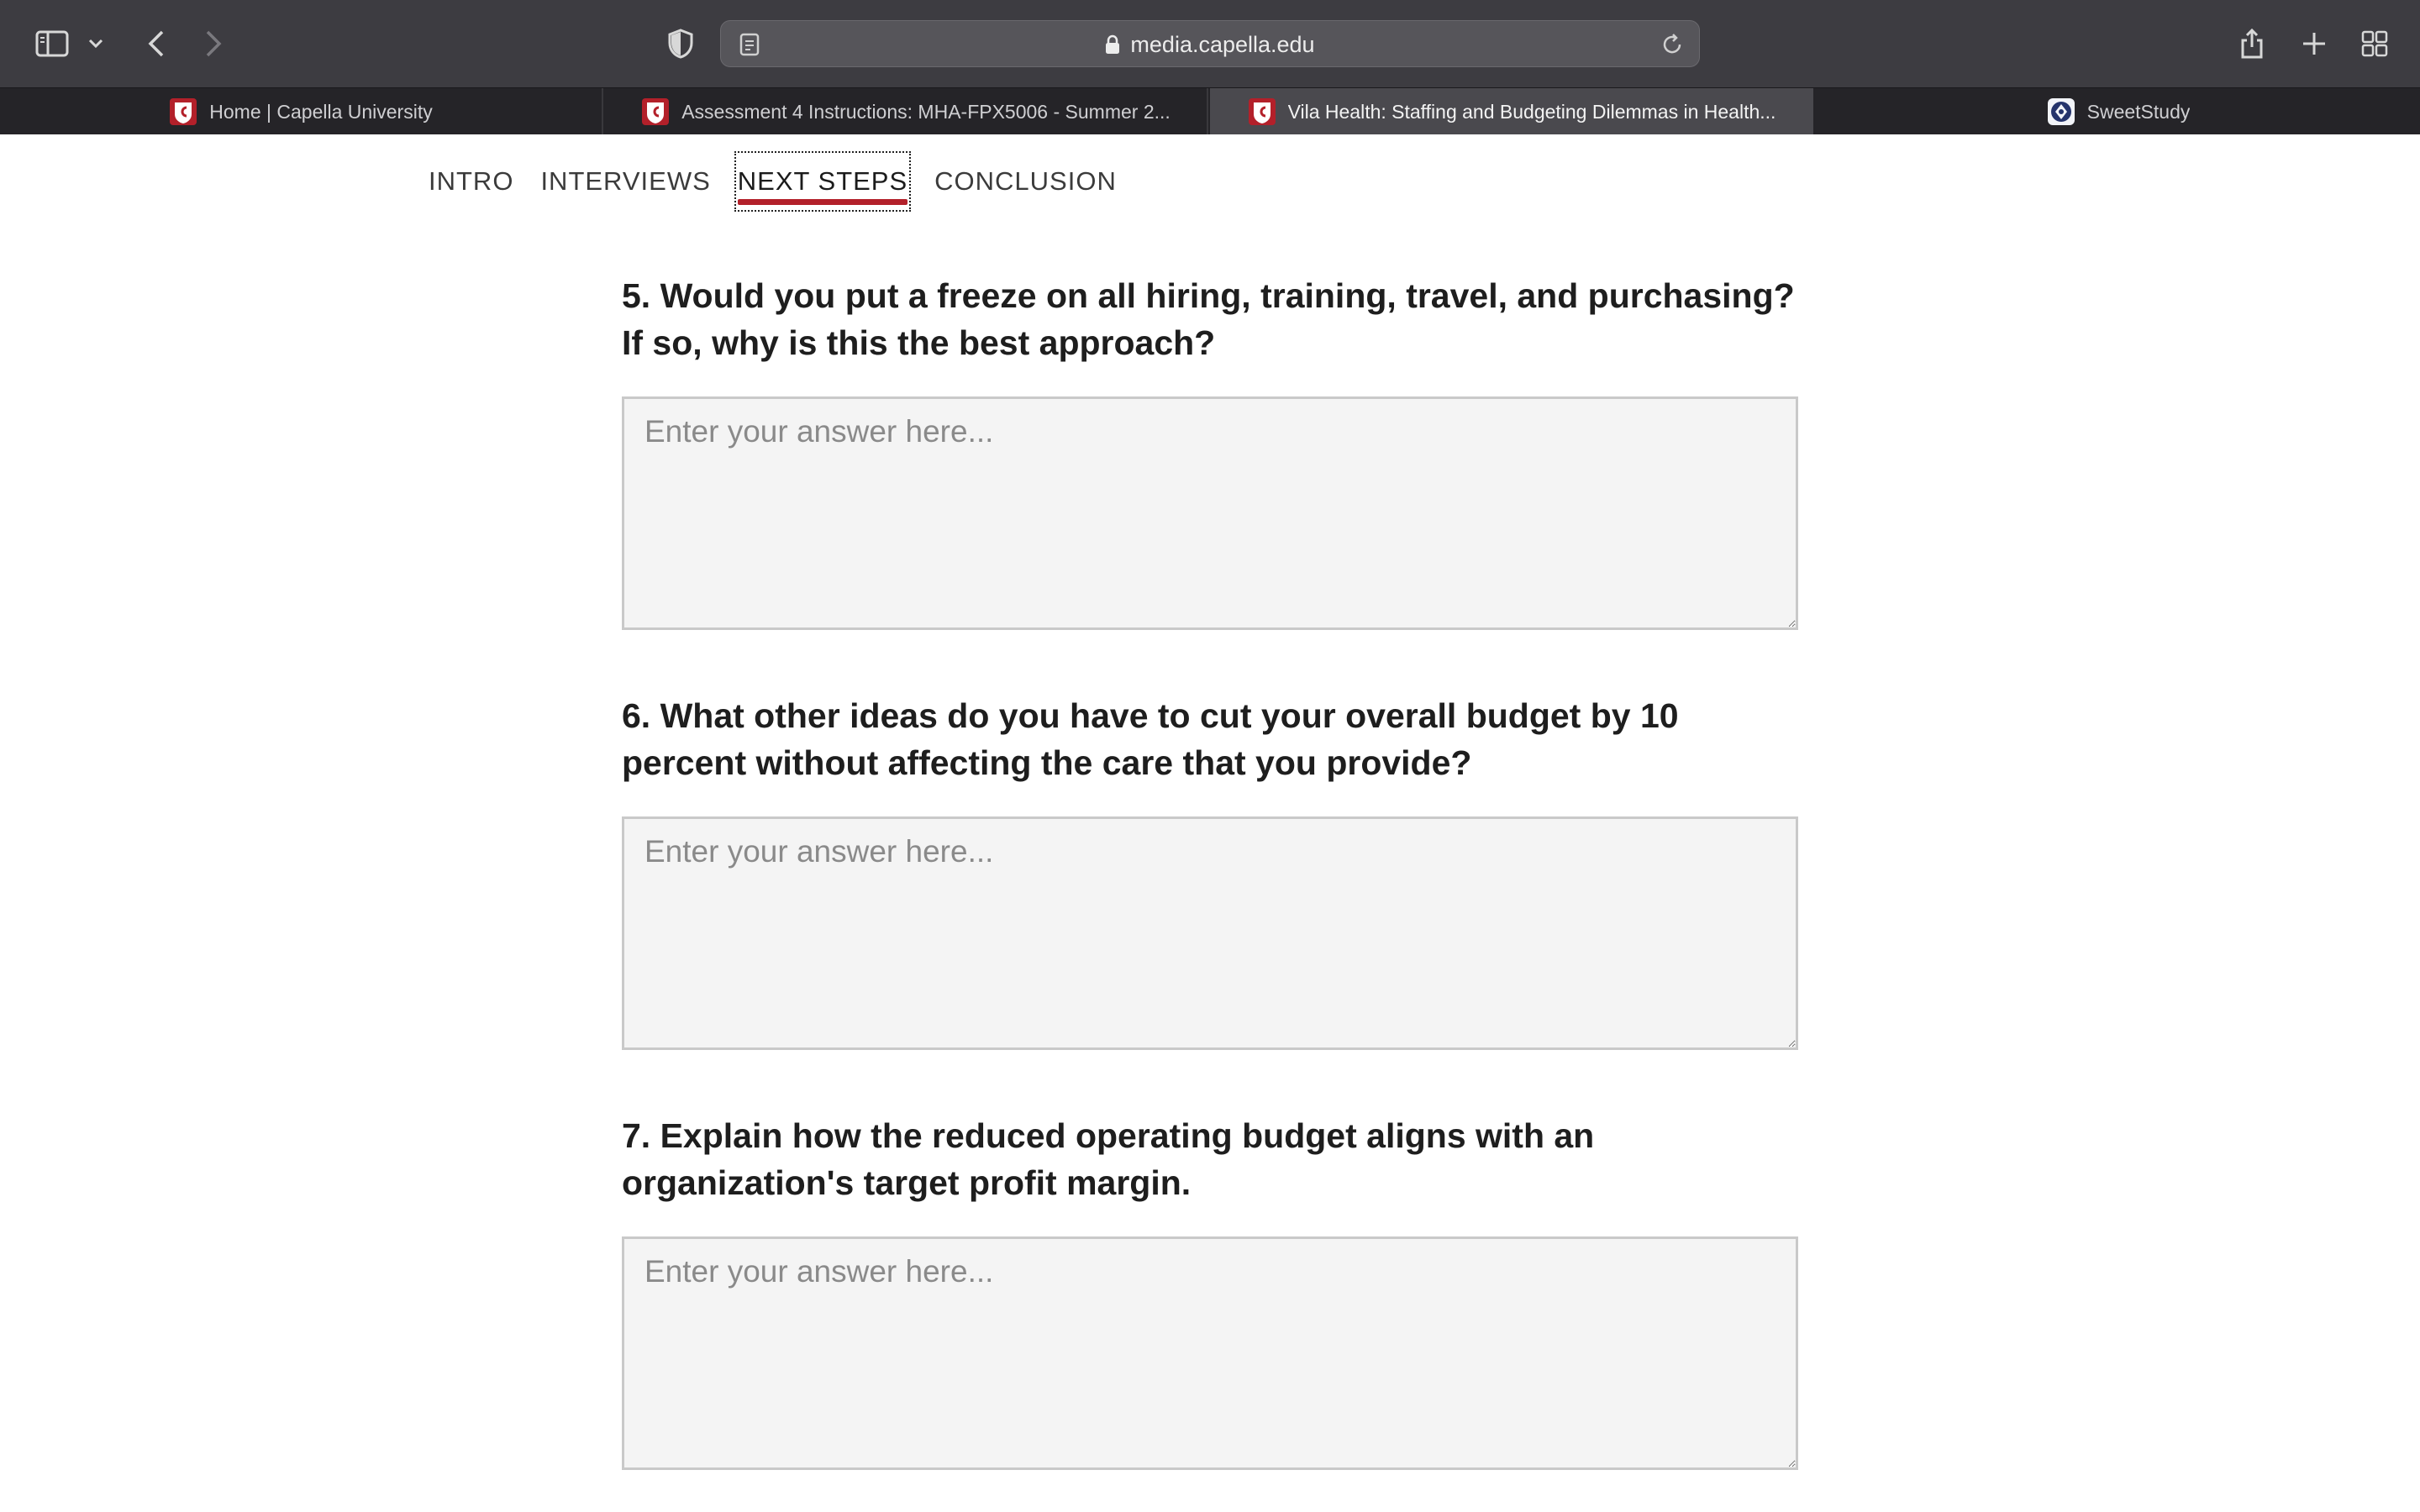 Image resolution: width=2420 pixels, height=1512 pixels. What do you see at coordinates (1210, 1353) in the screenshot?
I see `answer-7-textarea` at bounding box center [1210, 1353].